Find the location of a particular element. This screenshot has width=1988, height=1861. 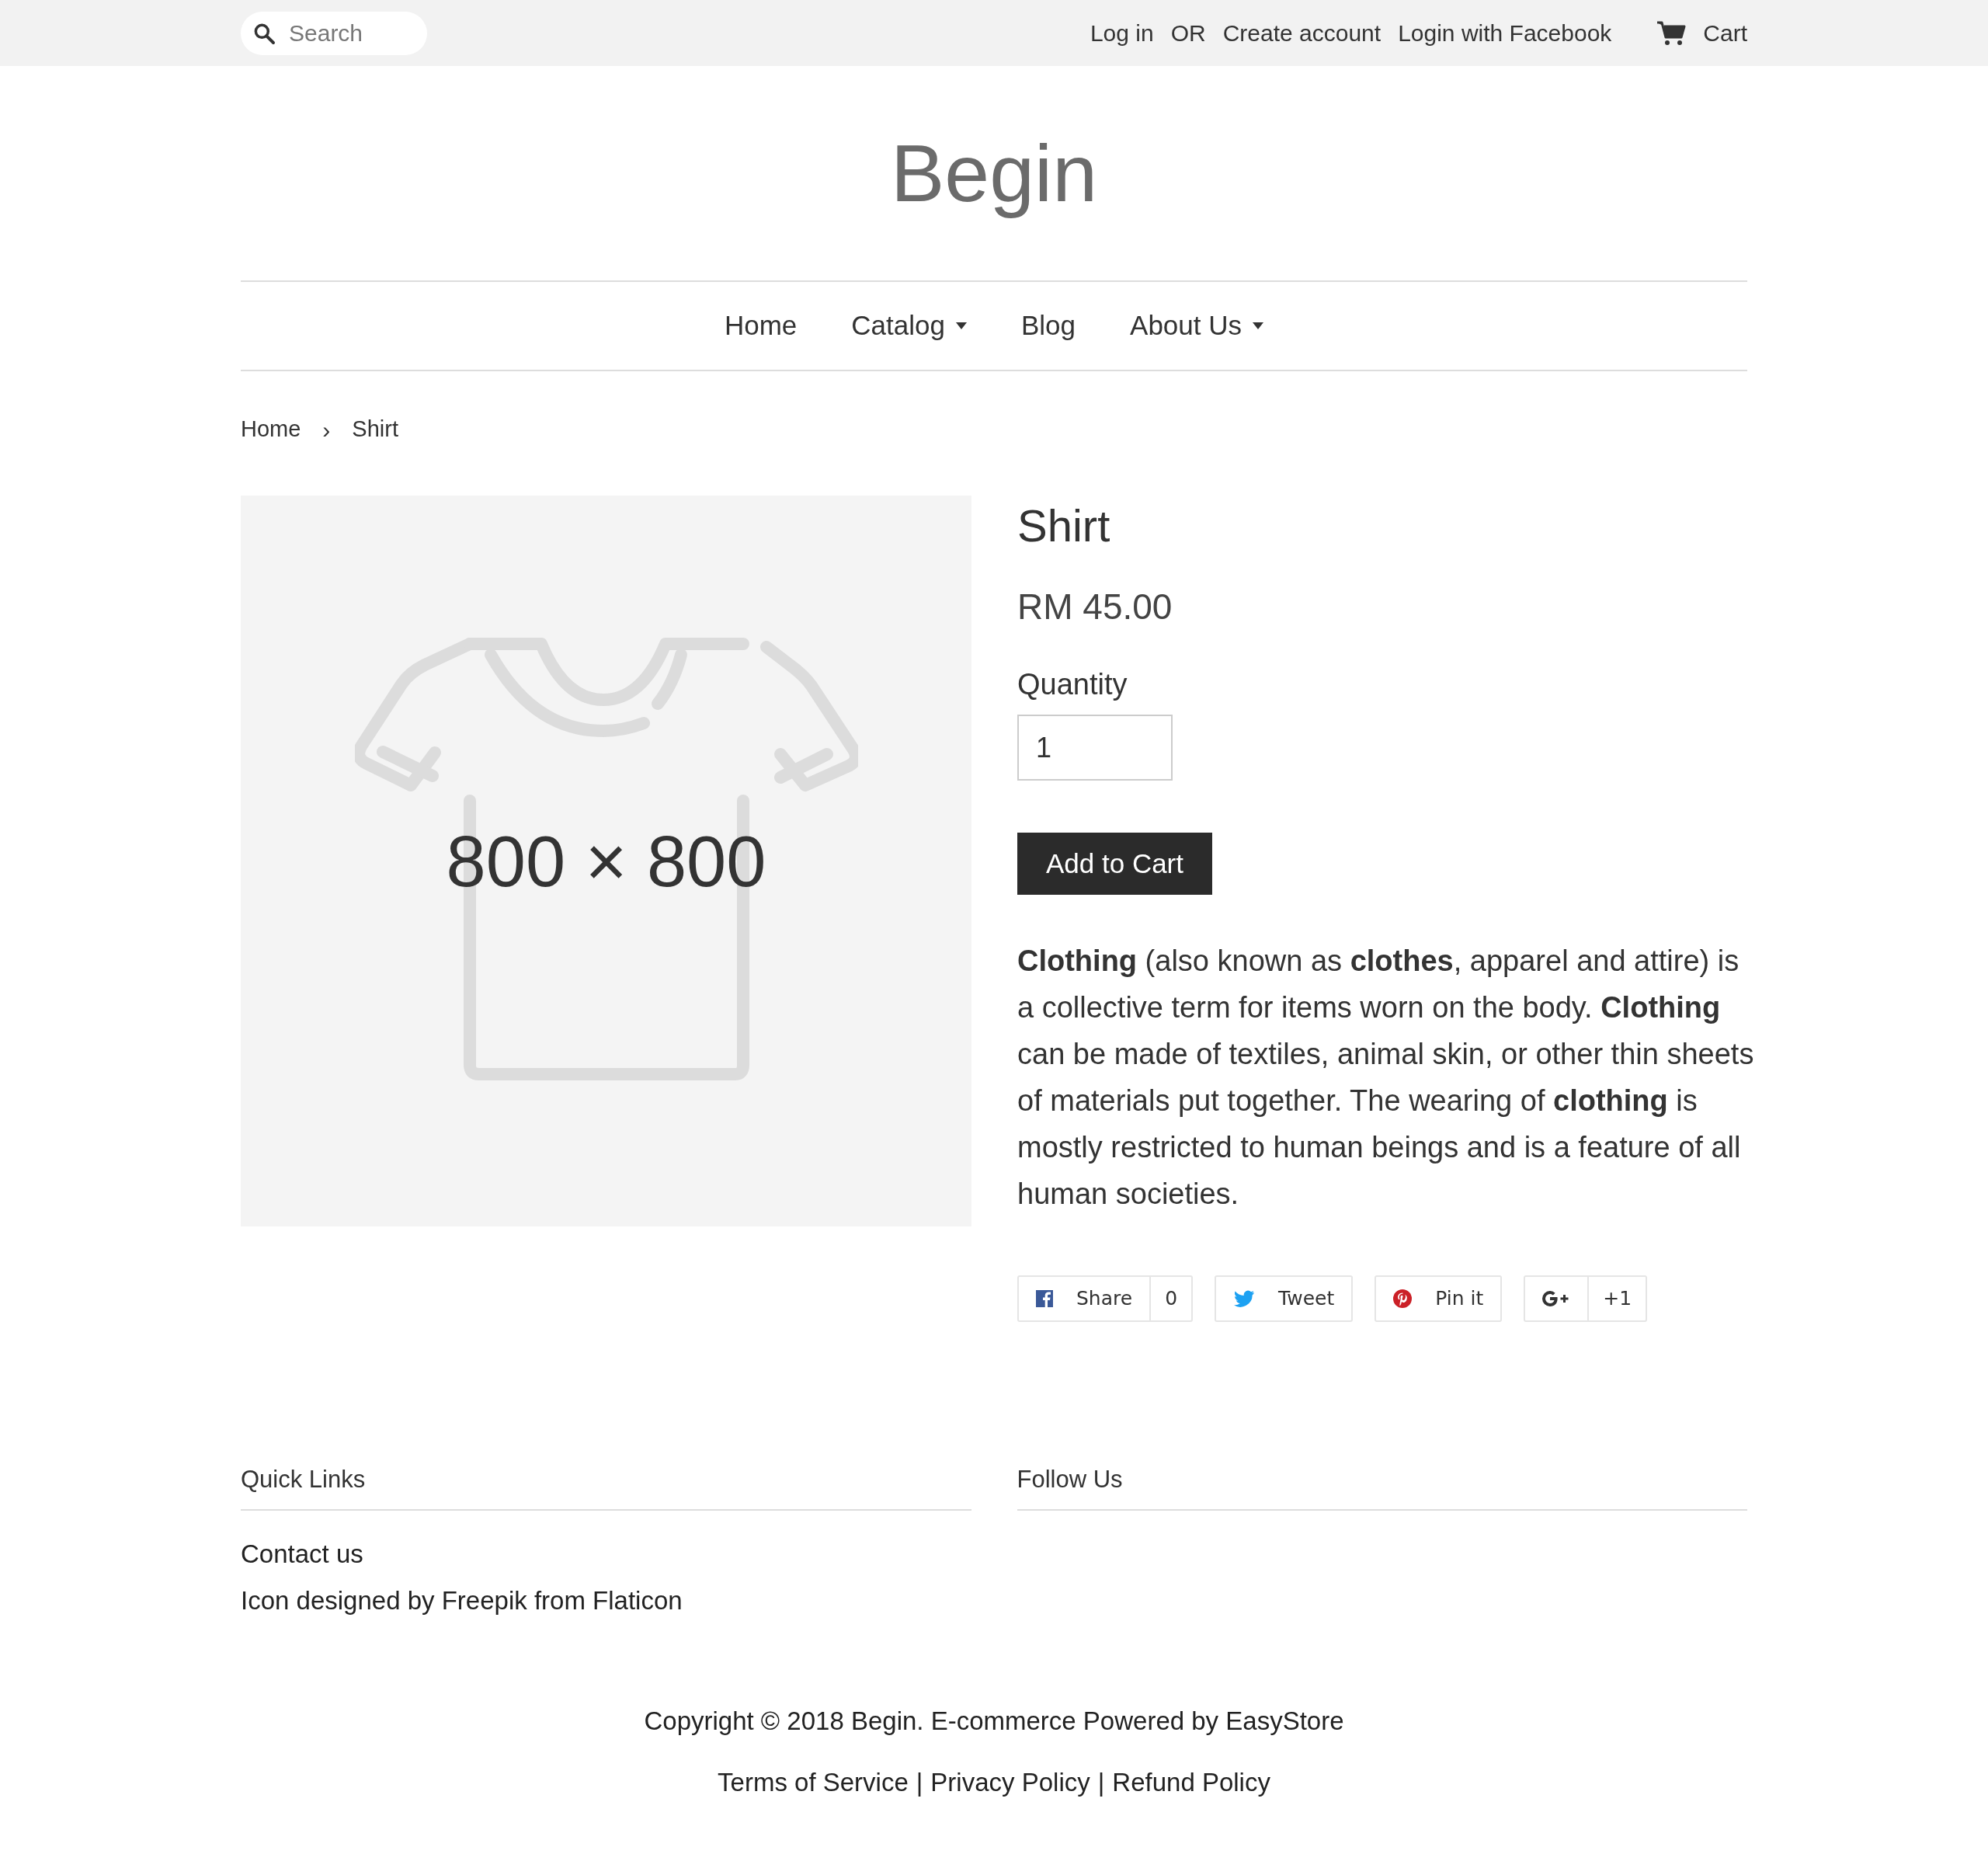

search-field: Search is located at coordinates (334, 33).